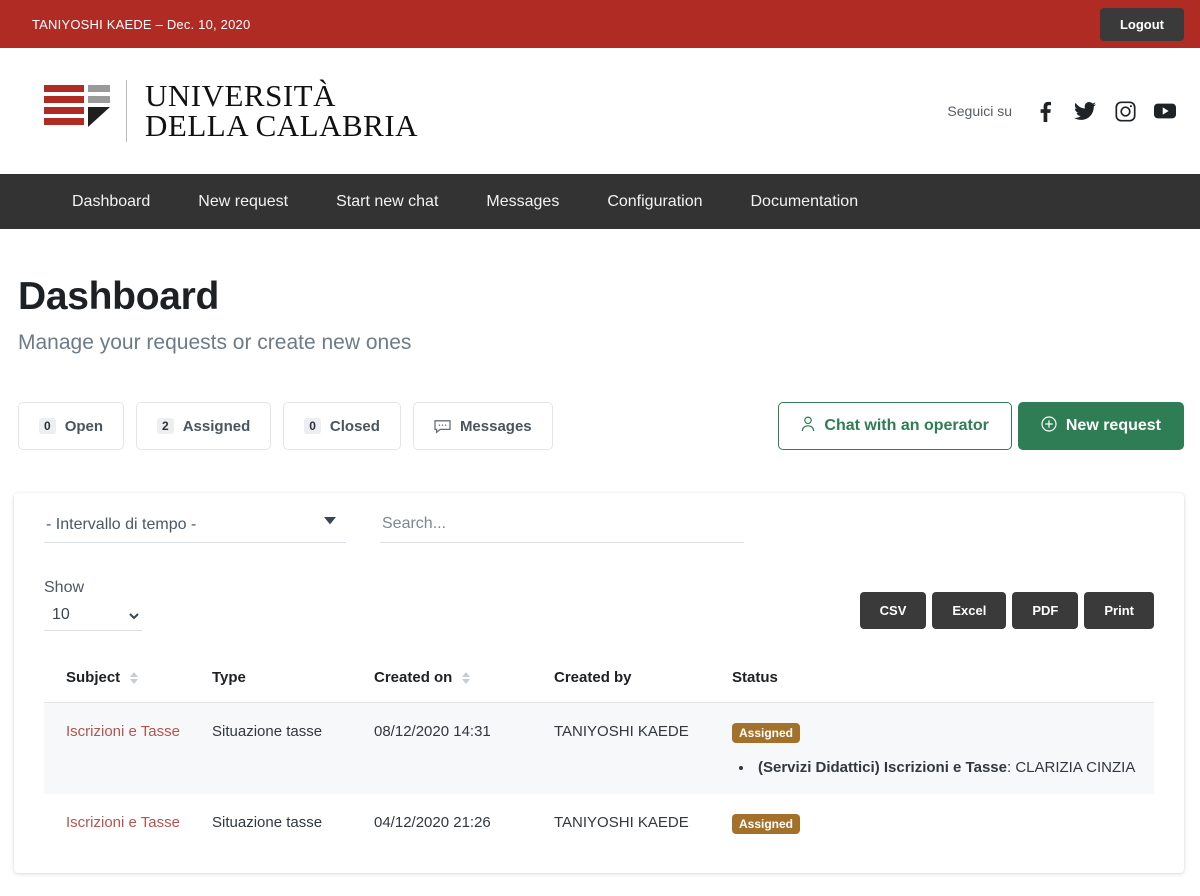 The width and height of the screenshot is (1200, 896). Describe the element at coordinates (240, 95) in the screenshot. I see `brand-line-1: UNIVERSITÀ` at that location.